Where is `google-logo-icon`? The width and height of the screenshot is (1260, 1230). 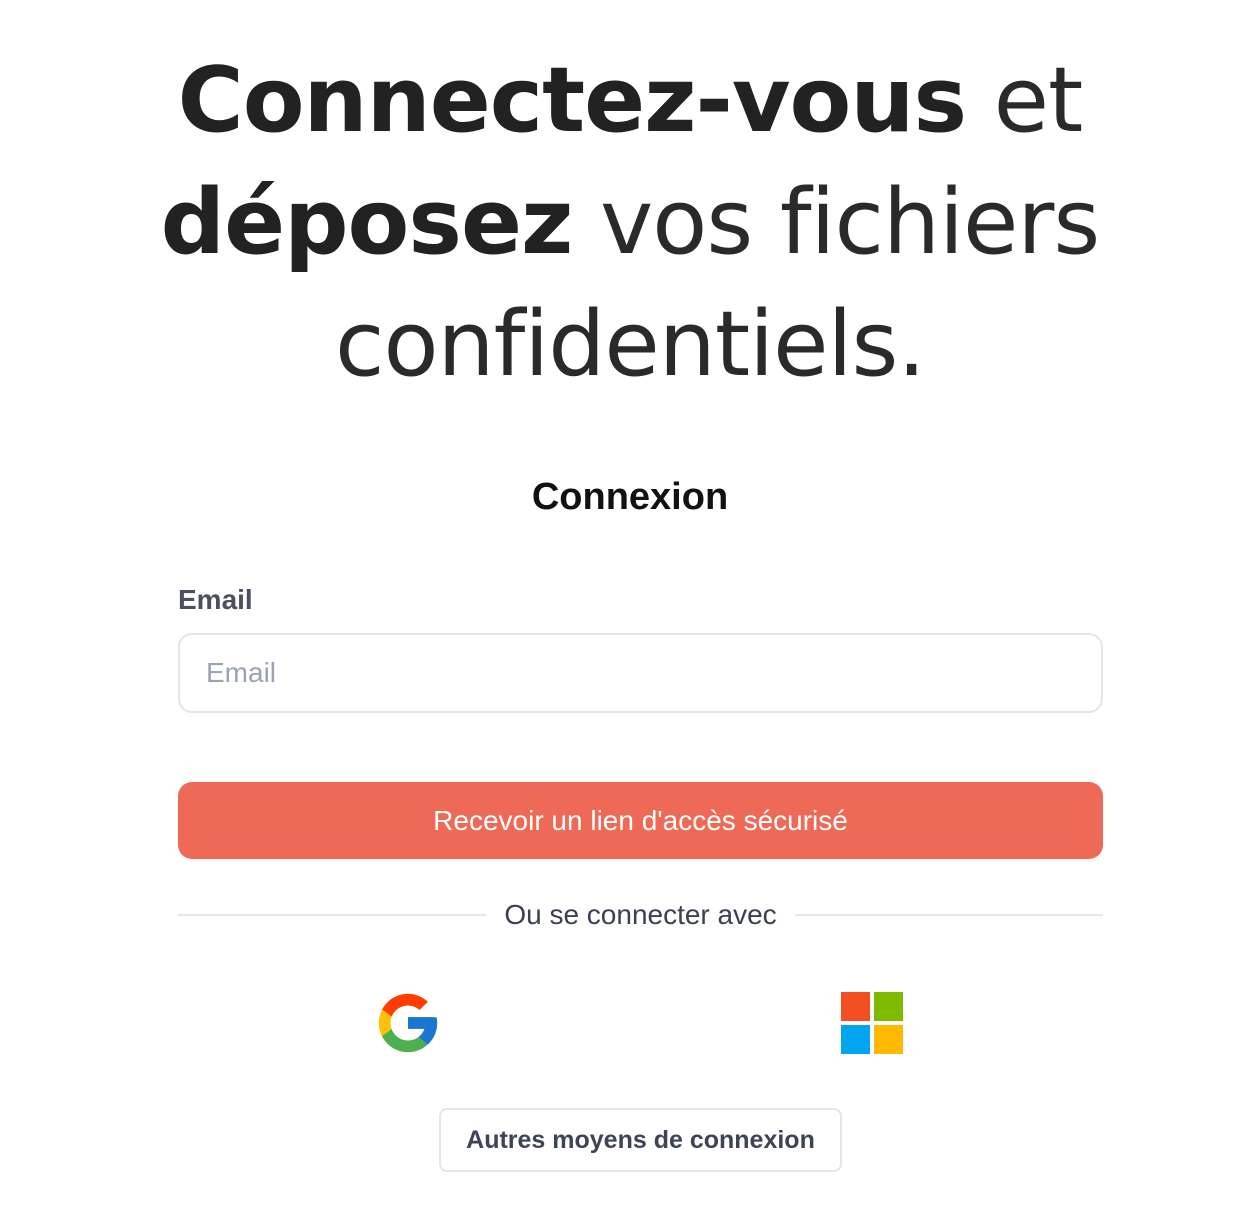
google-logo-icon is located at coordinates (408, 1023).